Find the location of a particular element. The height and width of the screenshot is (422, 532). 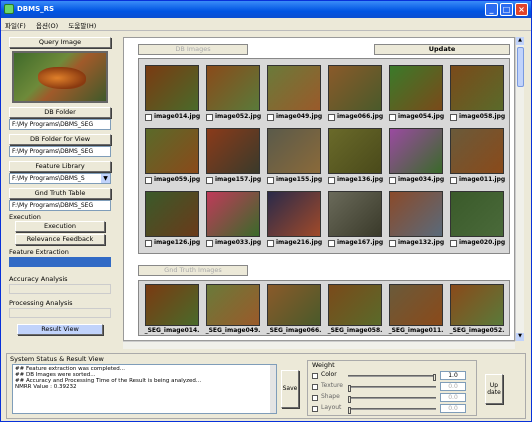

db-image-item: image034.jpg is located at coordinates (416, 157).